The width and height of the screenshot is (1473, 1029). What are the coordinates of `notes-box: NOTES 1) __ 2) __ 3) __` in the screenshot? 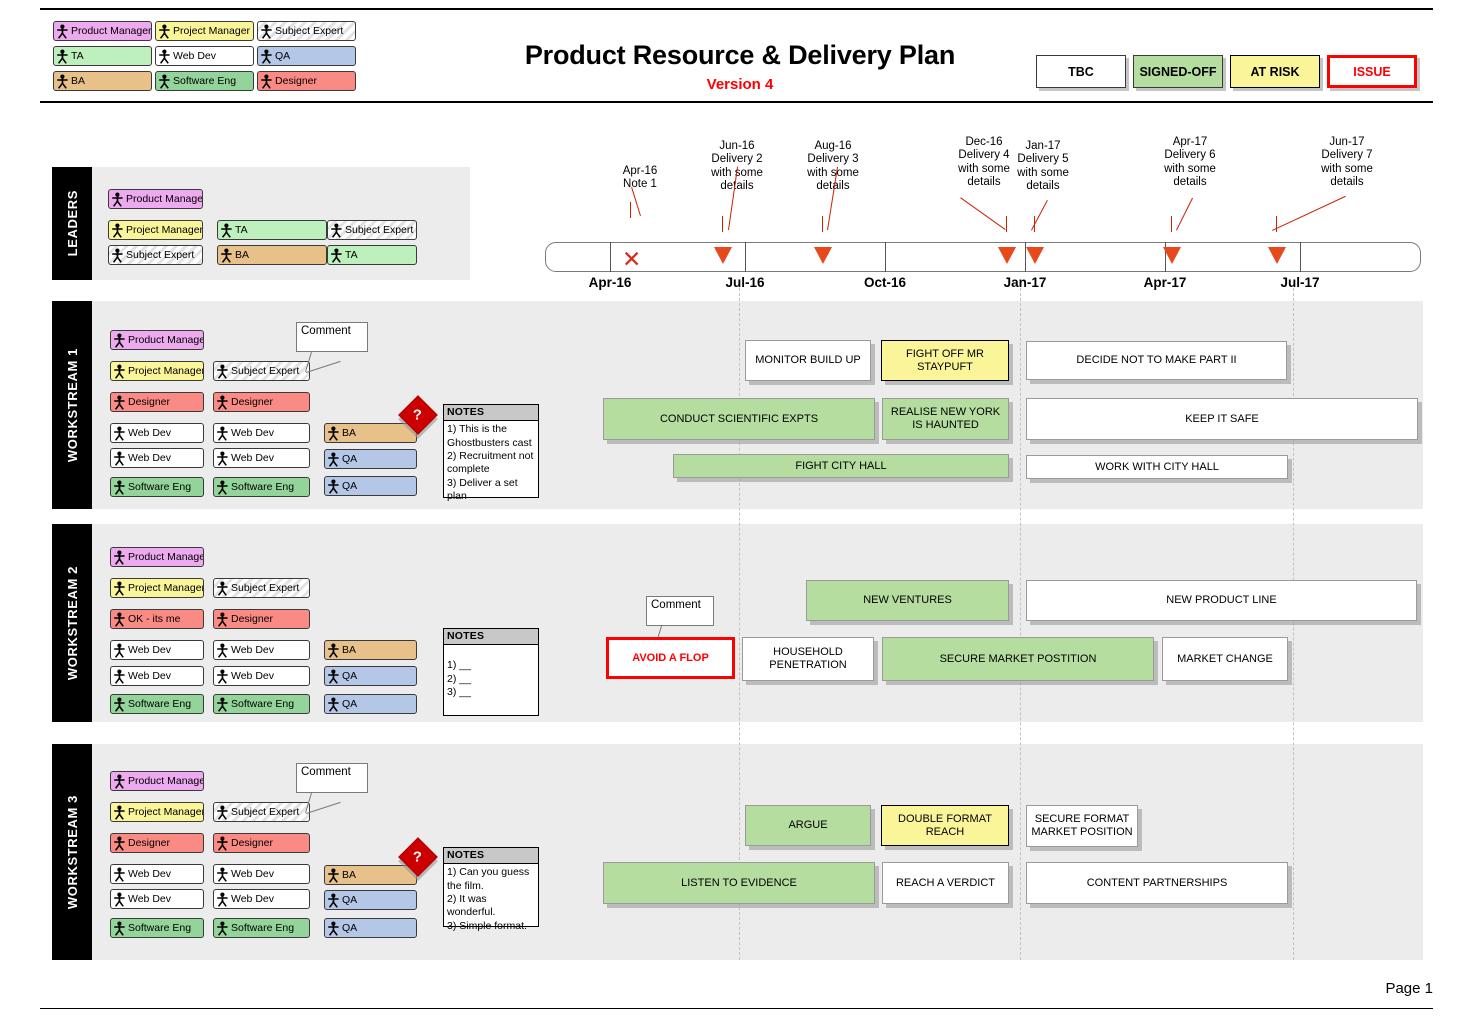 It's located at (491, 672).